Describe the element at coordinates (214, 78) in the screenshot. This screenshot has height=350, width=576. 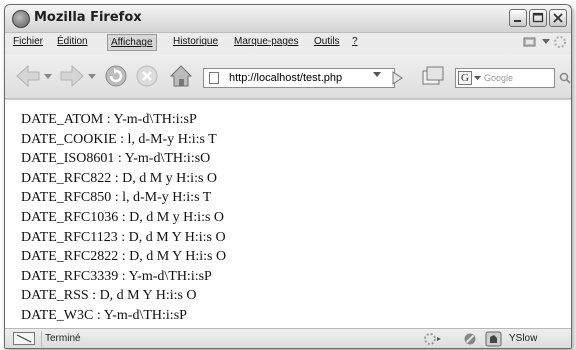
I see `page-icon` at that location.